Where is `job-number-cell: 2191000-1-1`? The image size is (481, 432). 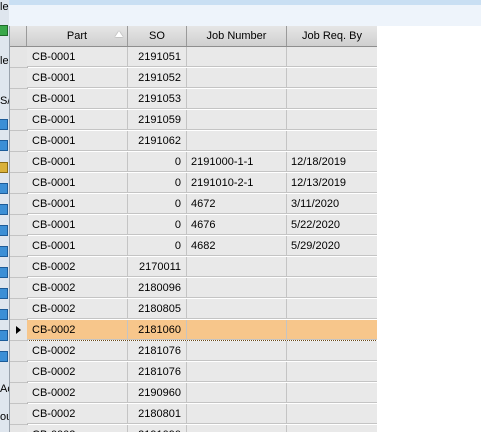
job-number-cell: 2191000-1-1 is located at coordinates (237, 162).